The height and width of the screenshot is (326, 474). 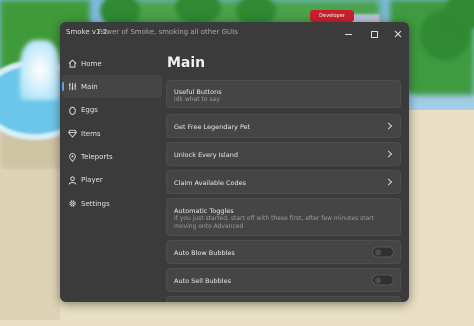 I want to click on sidebar-item-label: Player, so click(x=92, y=180).